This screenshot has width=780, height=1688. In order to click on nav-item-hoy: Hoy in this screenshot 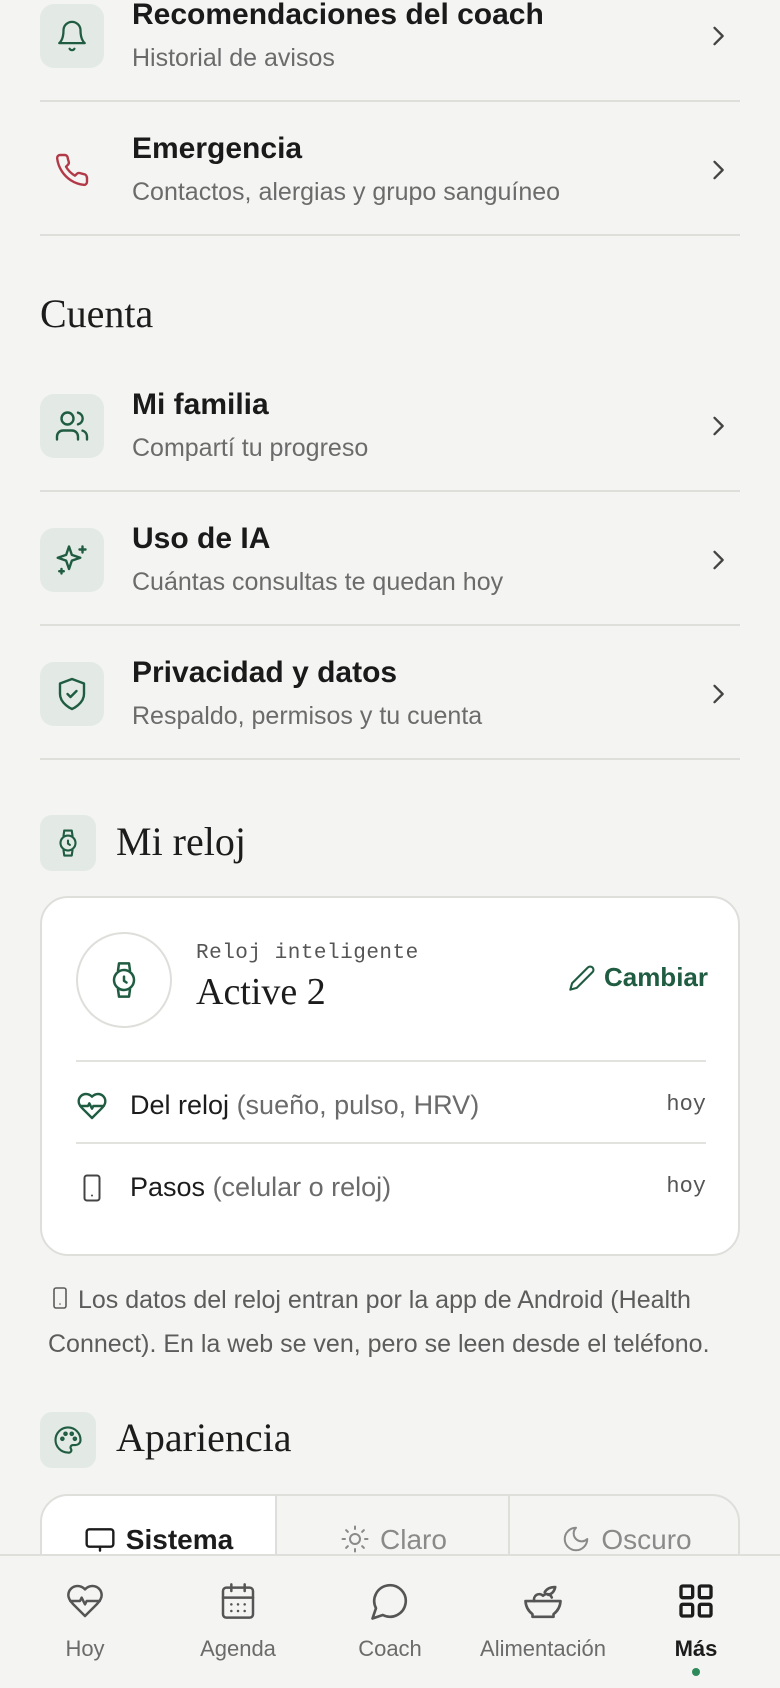, I will do `click(85, 1622)`.